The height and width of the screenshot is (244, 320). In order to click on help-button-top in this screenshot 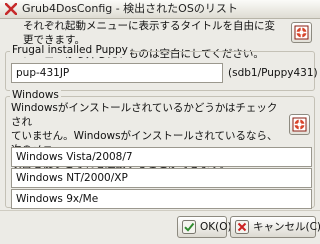, I will do `click(301, 32)`.